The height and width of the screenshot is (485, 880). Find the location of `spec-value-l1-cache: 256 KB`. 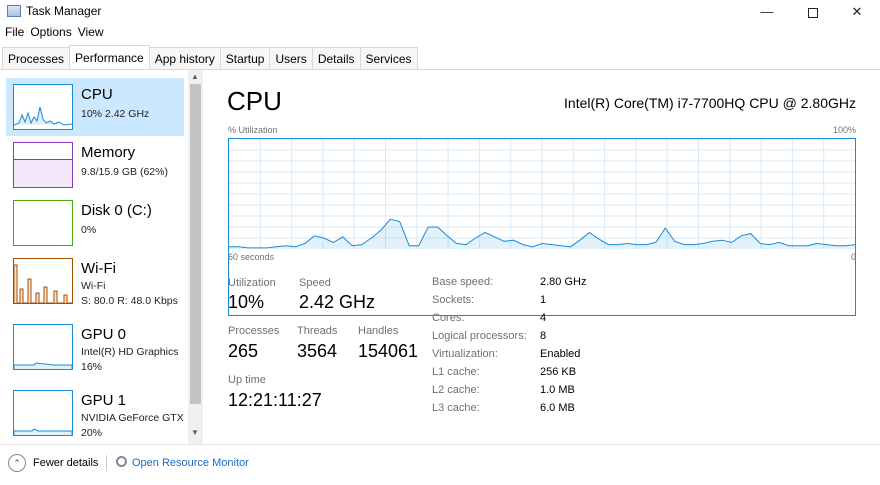

spec-value-l1-cache: 256 KB is located at coordinates (558, 372).